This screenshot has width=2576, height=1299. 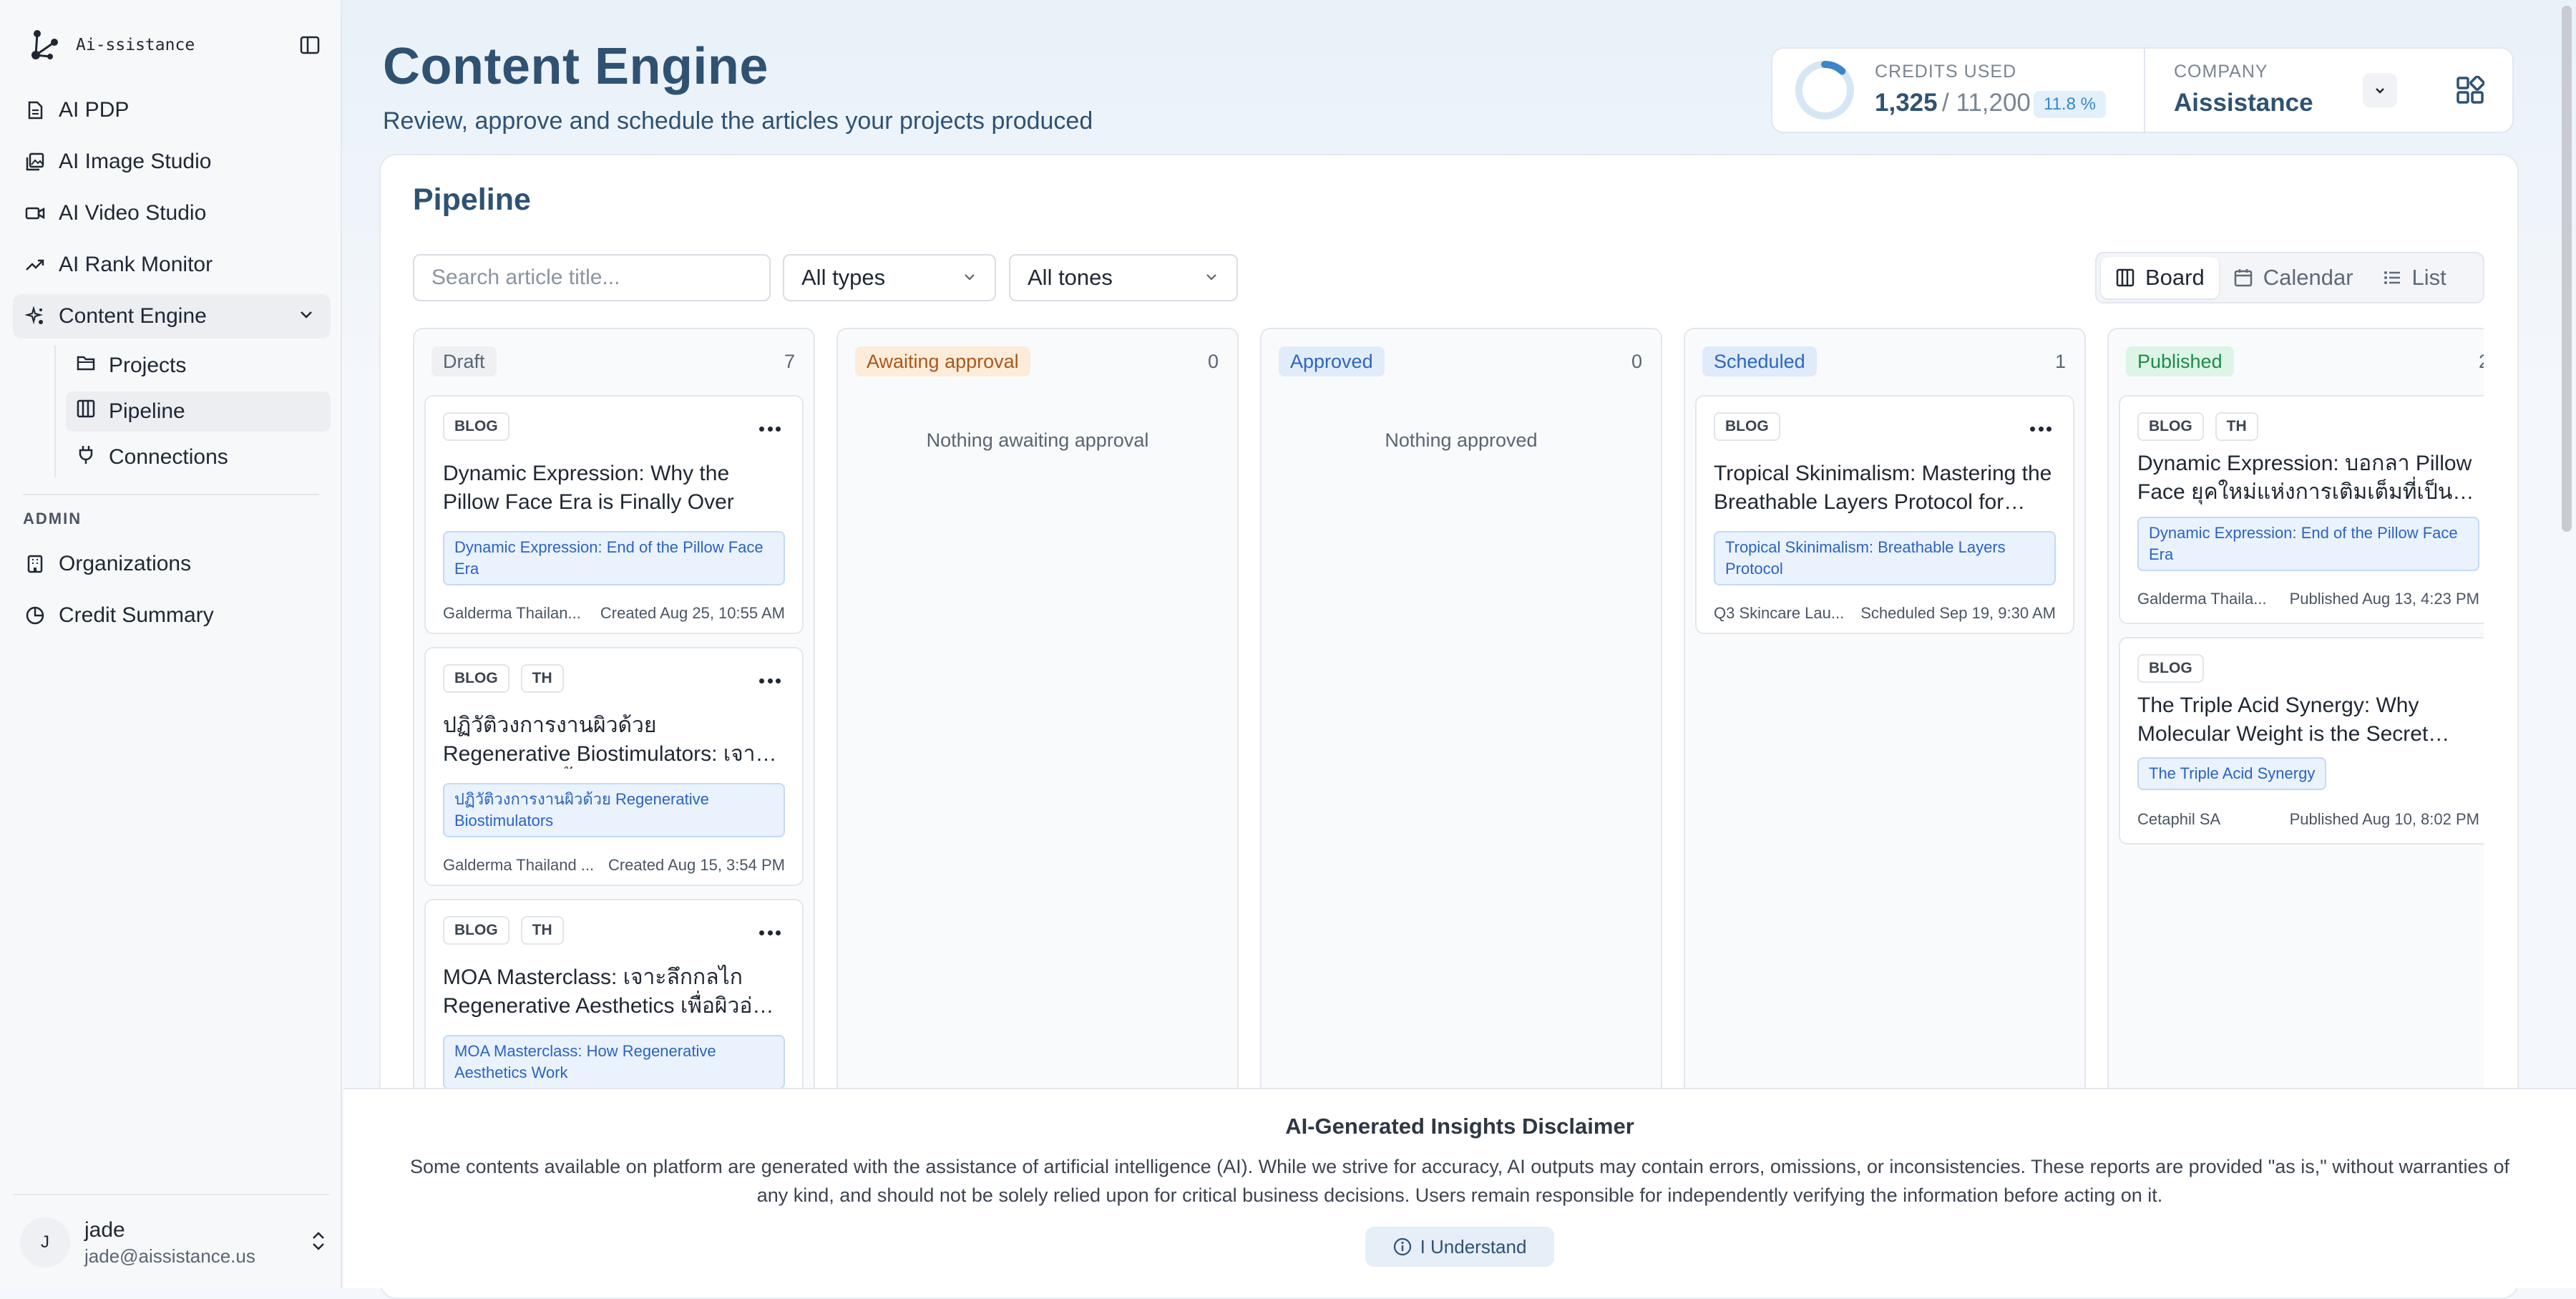 I want to click on folder-icon, so click(x=86, y=366).